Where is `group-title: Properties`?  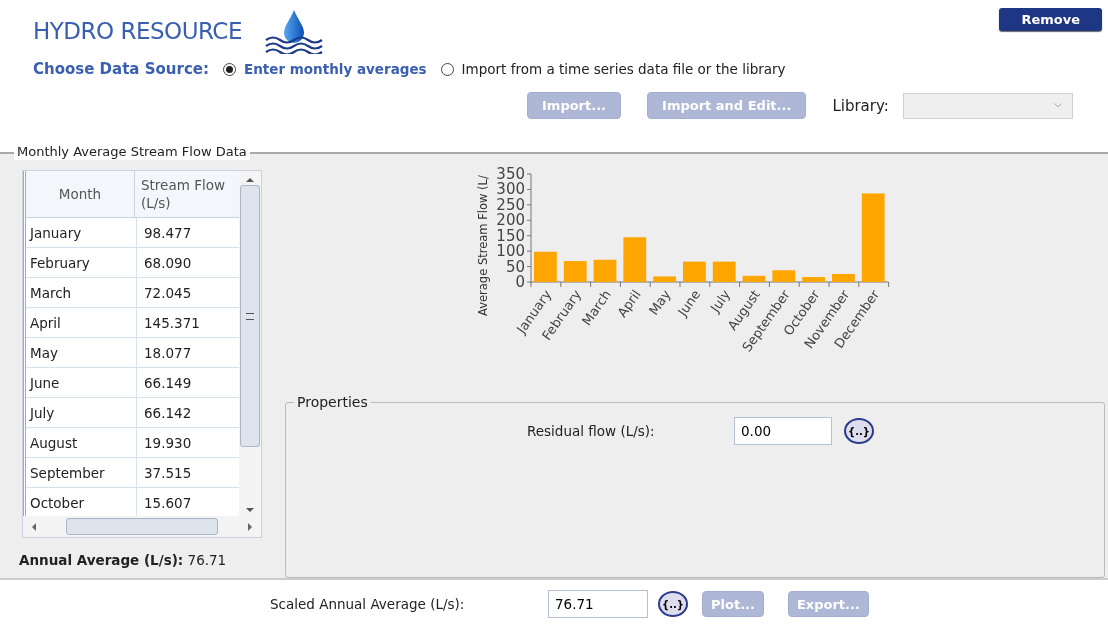
group-title: Properties is located at coordinates (332, 402).